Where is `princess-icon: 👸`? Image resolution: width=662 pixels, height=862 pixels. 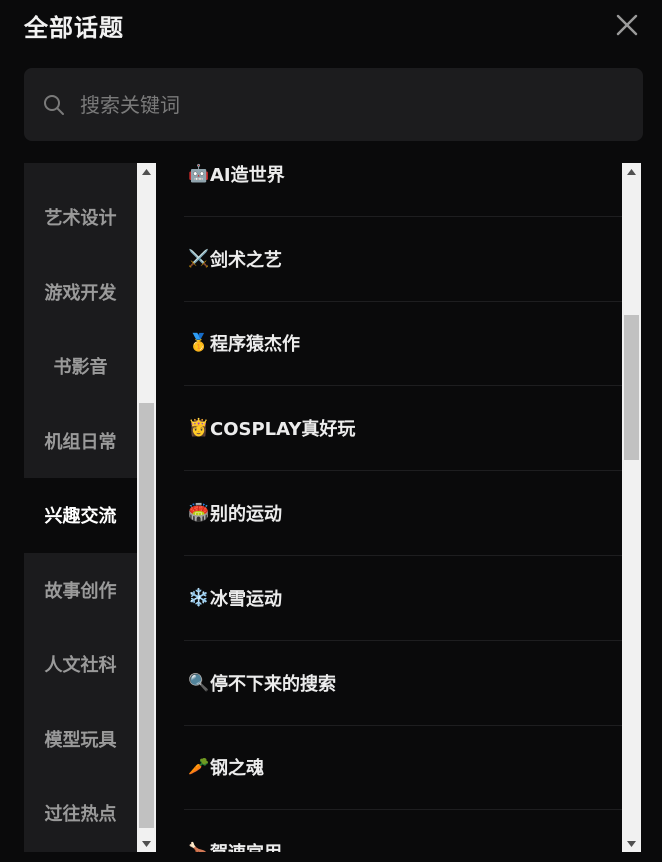 princess-icon: 👸 is located at coordinates (199, 428).